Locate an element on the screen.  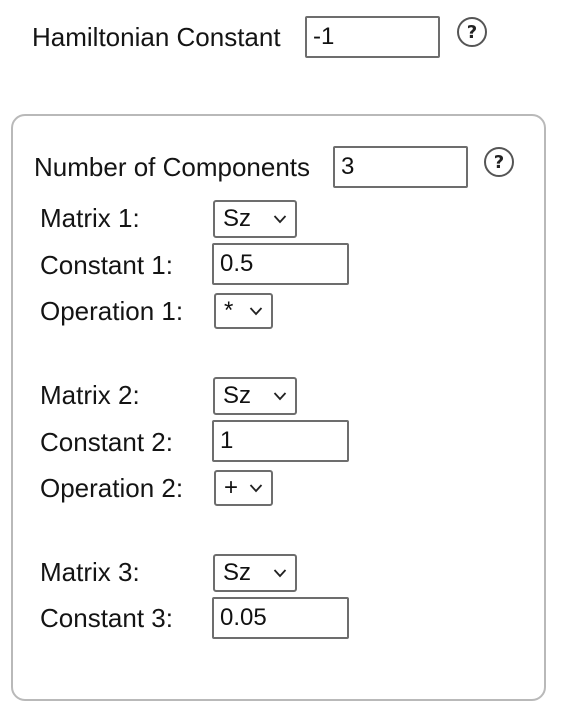
matrix-1-select: Sz is located at coordinates (255, 219).